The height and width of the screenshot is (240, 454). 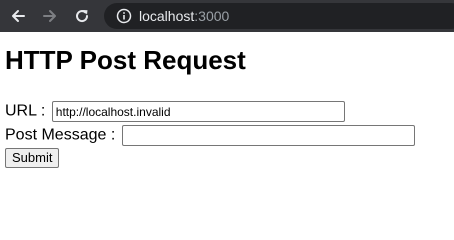 What do you see at coordinates (124, 16) in the screenshot?
I see `info-icon` at bounding box center [124, 16].